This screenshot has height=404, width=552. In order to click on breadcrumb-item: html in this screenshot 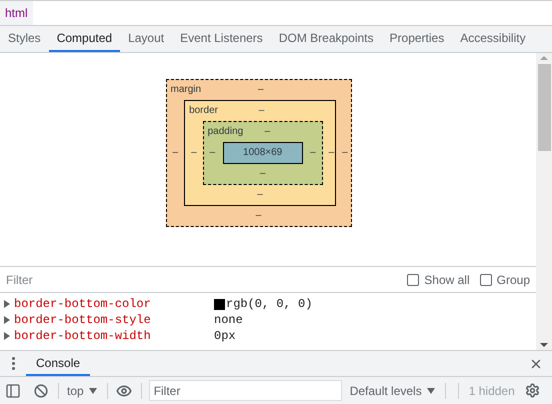, I will do `click(16, 13)`.